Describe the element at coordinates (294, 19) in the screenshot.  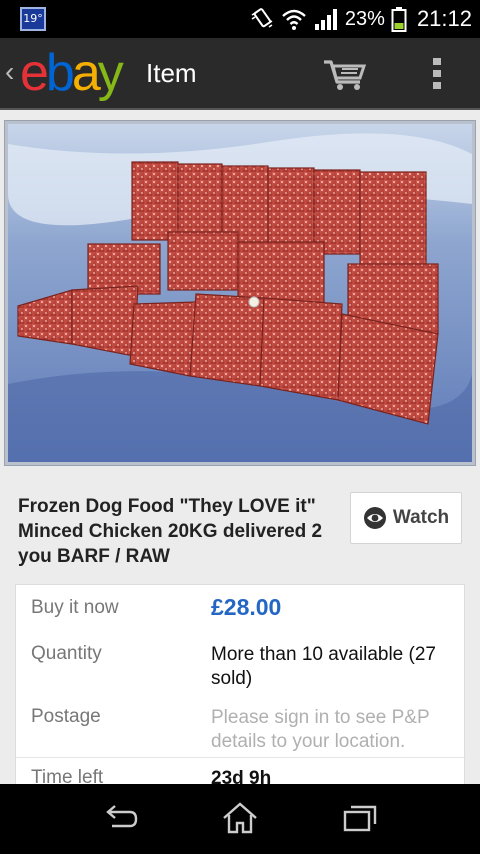
I see `wifi-icon` at that location.